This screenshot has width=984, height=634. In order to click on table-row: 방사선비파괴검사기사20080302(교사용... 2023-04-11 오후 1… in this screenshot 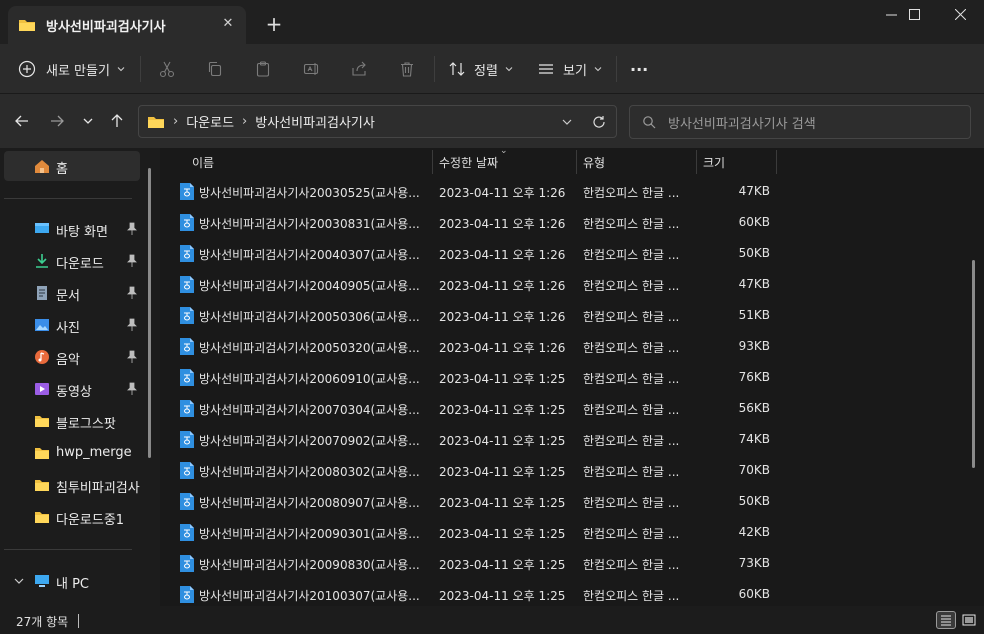, I will do `click(560, 470)`.